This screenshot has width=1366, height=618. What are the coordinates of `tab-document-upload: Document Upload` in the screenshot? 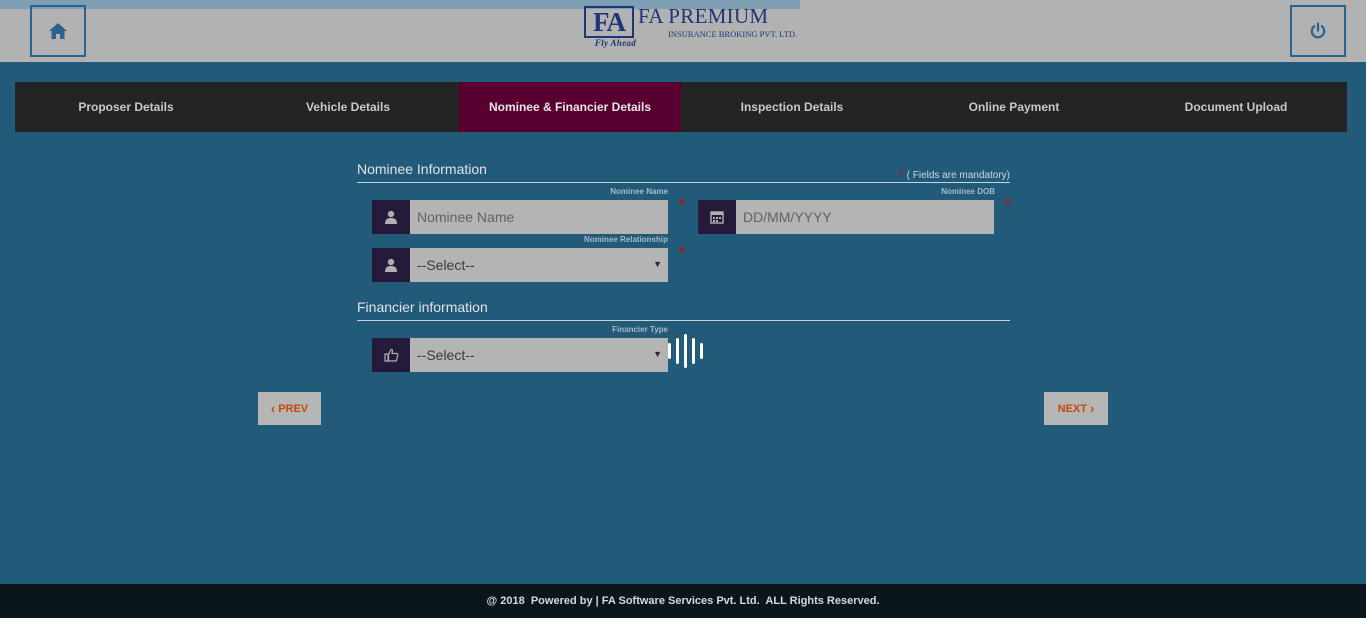 It's located at (1236, 107).